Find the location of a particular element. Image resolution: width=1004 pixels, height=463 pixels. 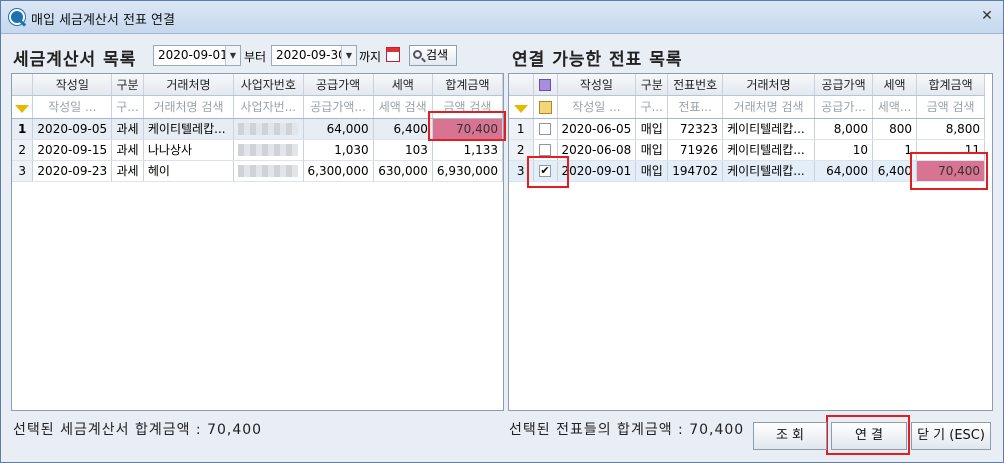

row-number: 3 is located at coordinates (23, 171).